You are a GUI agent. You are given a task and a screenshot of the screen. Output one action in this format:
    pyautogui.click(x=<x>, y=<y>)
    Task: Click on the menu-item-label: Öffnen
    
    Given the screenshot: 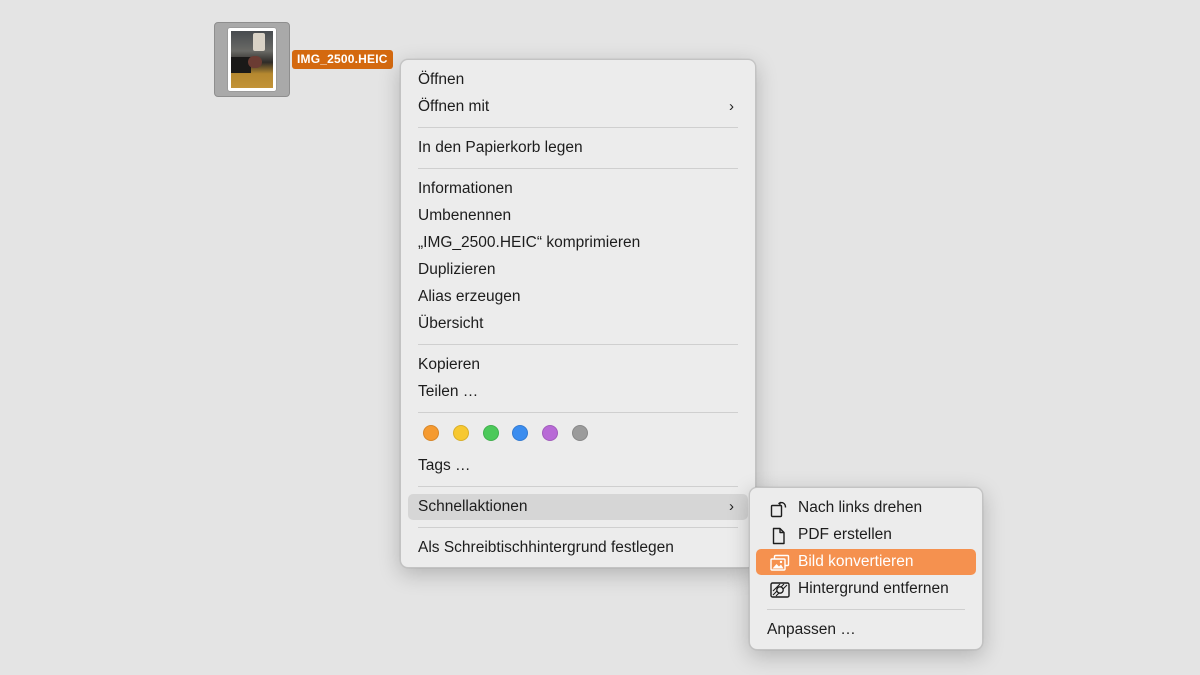 What is the action you would take?
    pyautogui.click(x=441, y=79)
    